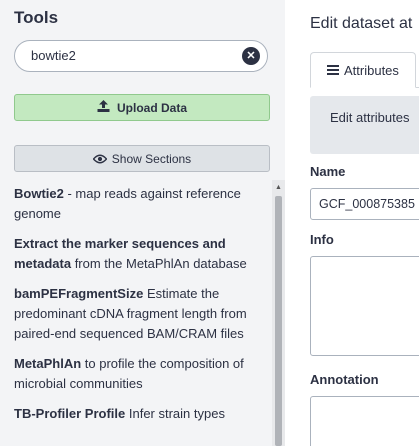  I want to click on tool-name: Bowtie2, so click(39, 193).